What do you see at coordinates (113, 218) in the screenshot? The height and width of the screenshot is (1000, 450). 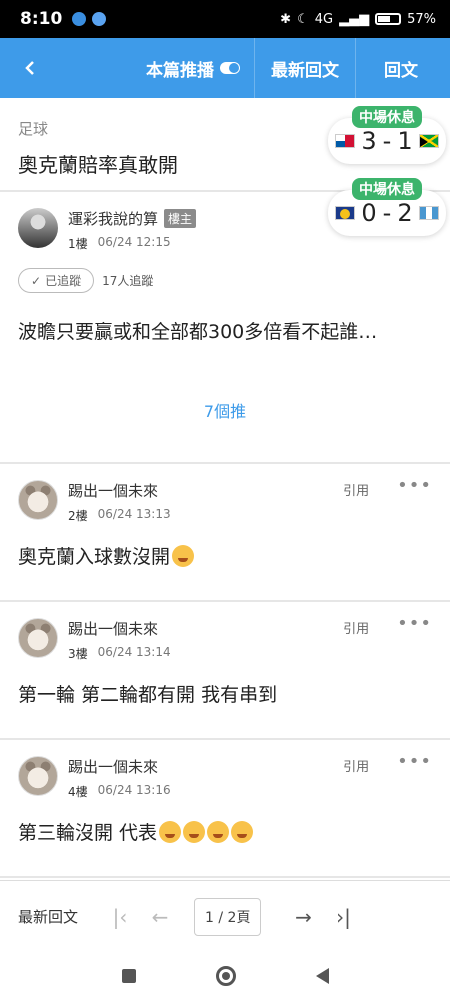 I see `author-name: 運彩我說的算` at bounding box center [113, 218].